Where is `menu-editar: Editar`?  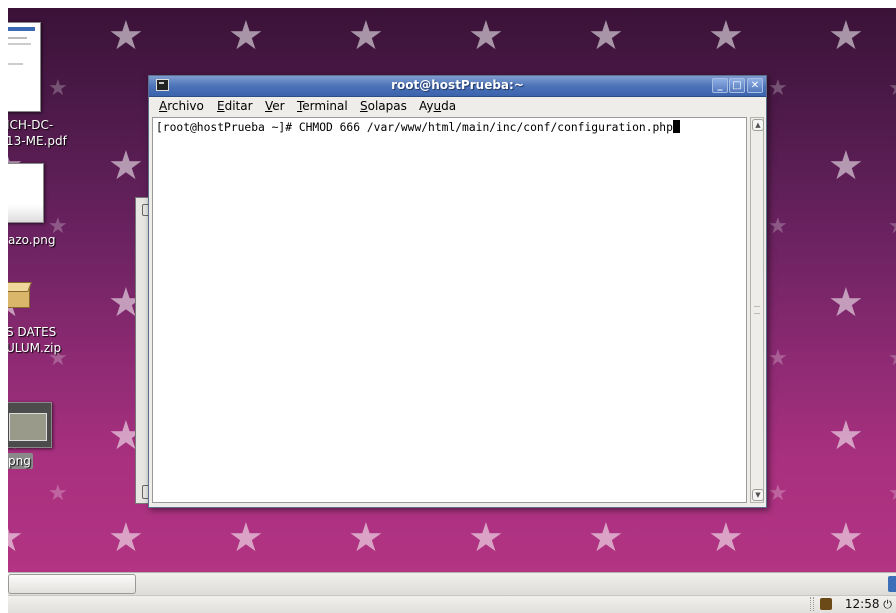
menu-editar: Editar is located at coordinates (235, 106).